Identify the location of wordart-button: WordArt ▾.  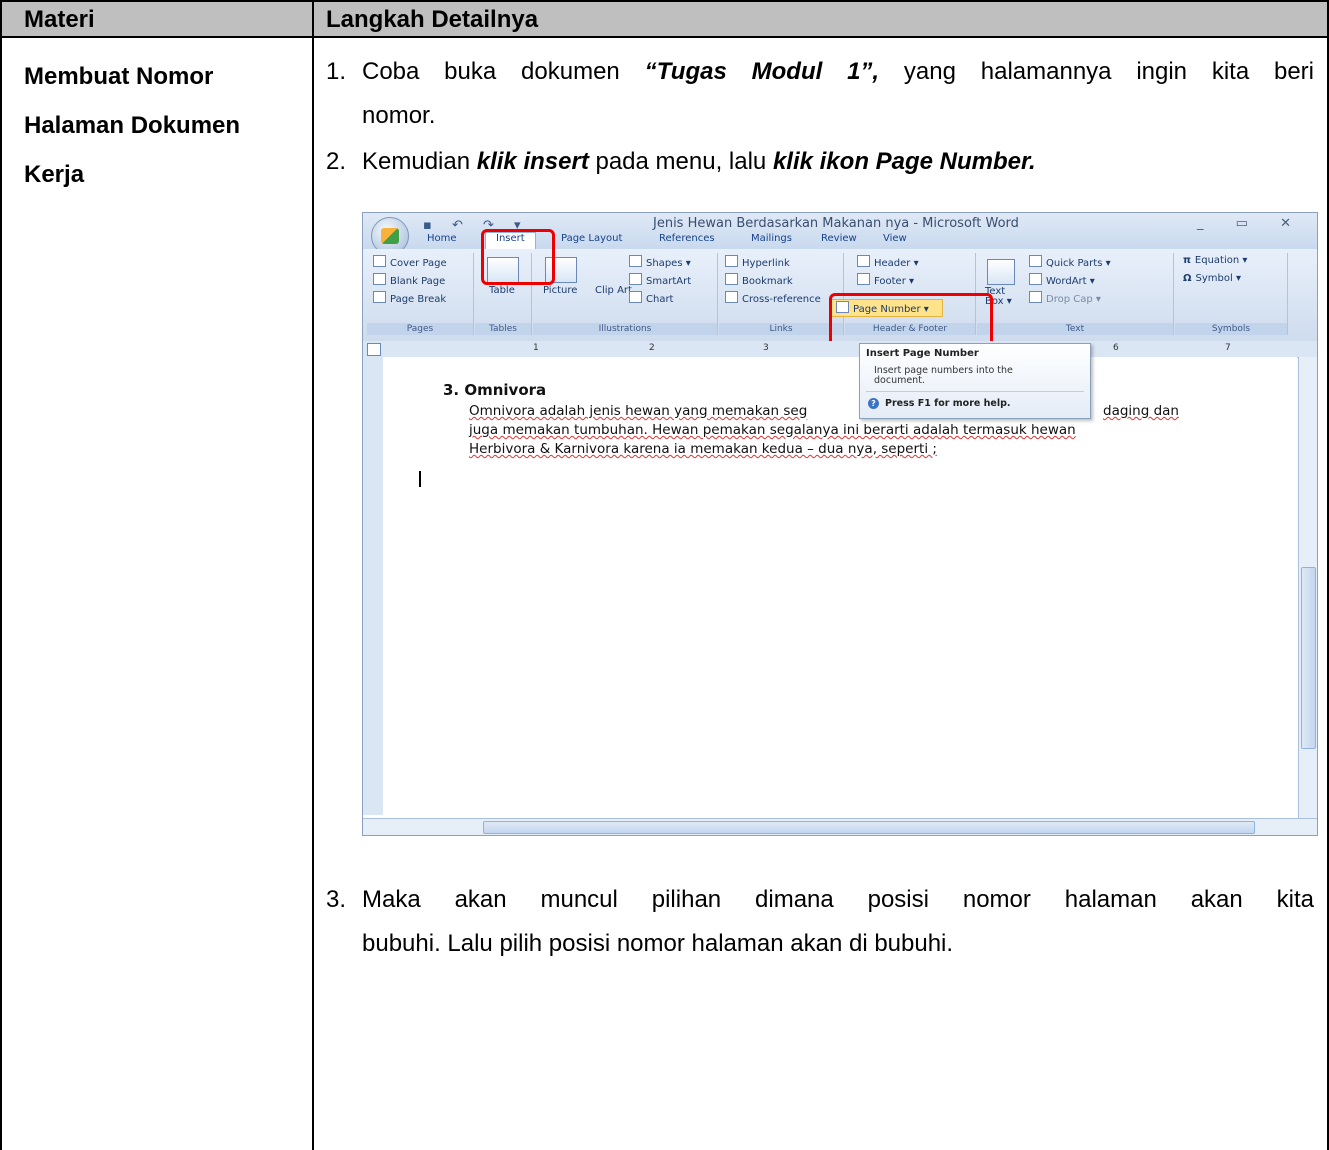
(1062, 280).